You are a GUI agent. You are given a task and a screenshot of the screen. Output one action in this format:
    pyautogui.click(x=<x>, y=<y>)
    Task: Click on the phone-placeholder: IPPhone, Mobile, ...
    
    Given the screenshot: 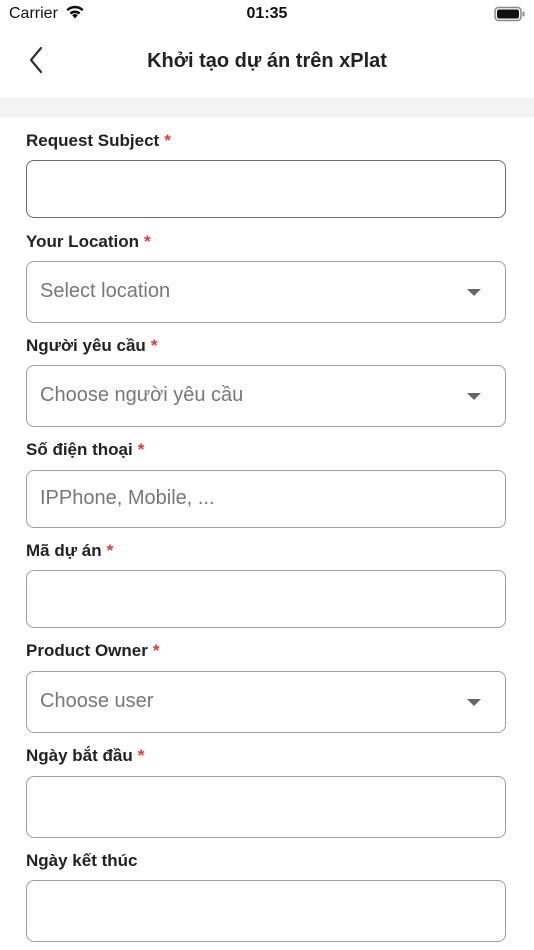 What is the action you would take?
    pyautogui.click(x=127, y=498)
    